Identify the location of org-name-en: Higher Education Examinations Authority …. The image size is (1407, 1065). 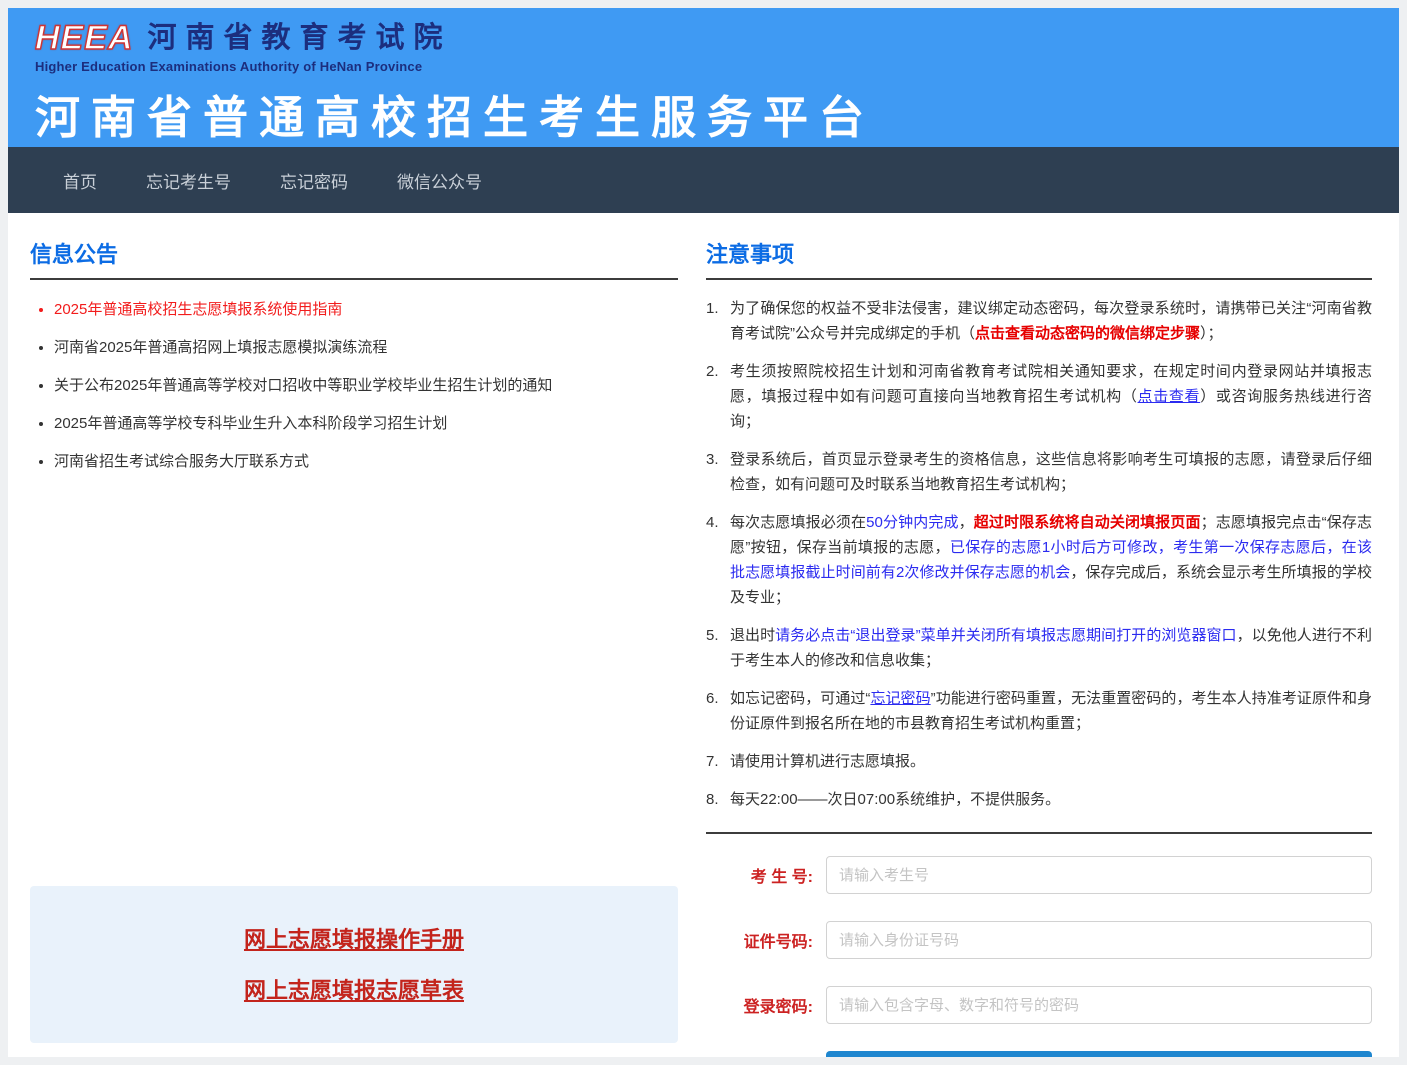
(229, 66).